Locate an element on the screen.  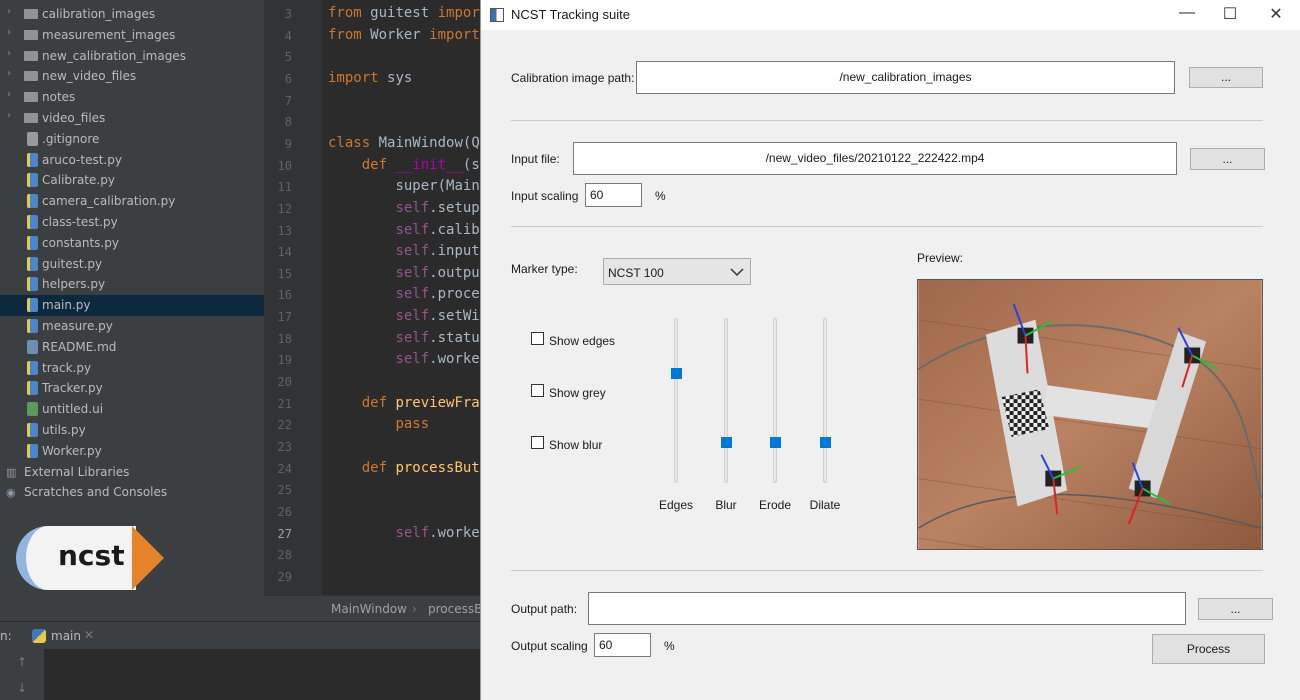
marker-type-select: NCST 100 is located at coordinates (677, 271).